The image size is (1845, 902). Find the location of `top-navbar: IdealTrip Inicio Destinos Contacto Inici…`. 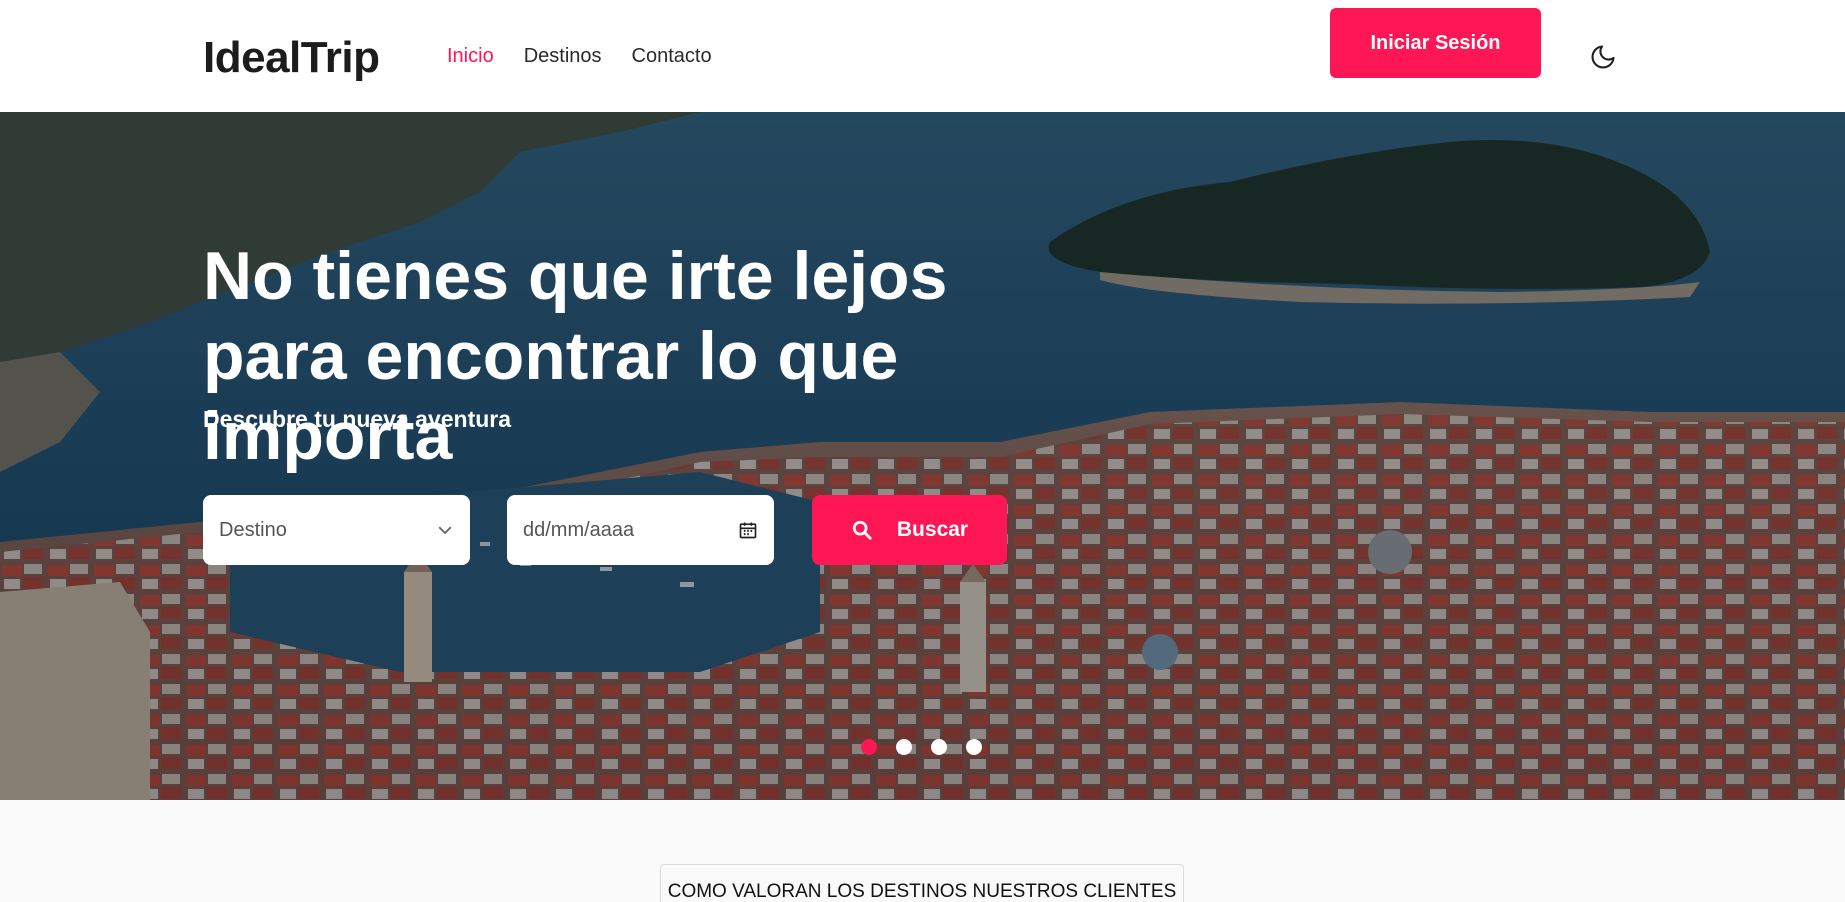

top-navbar: IdealTrip Inicio Destinos Contacto Inici… is located at coordinates (922, 56).